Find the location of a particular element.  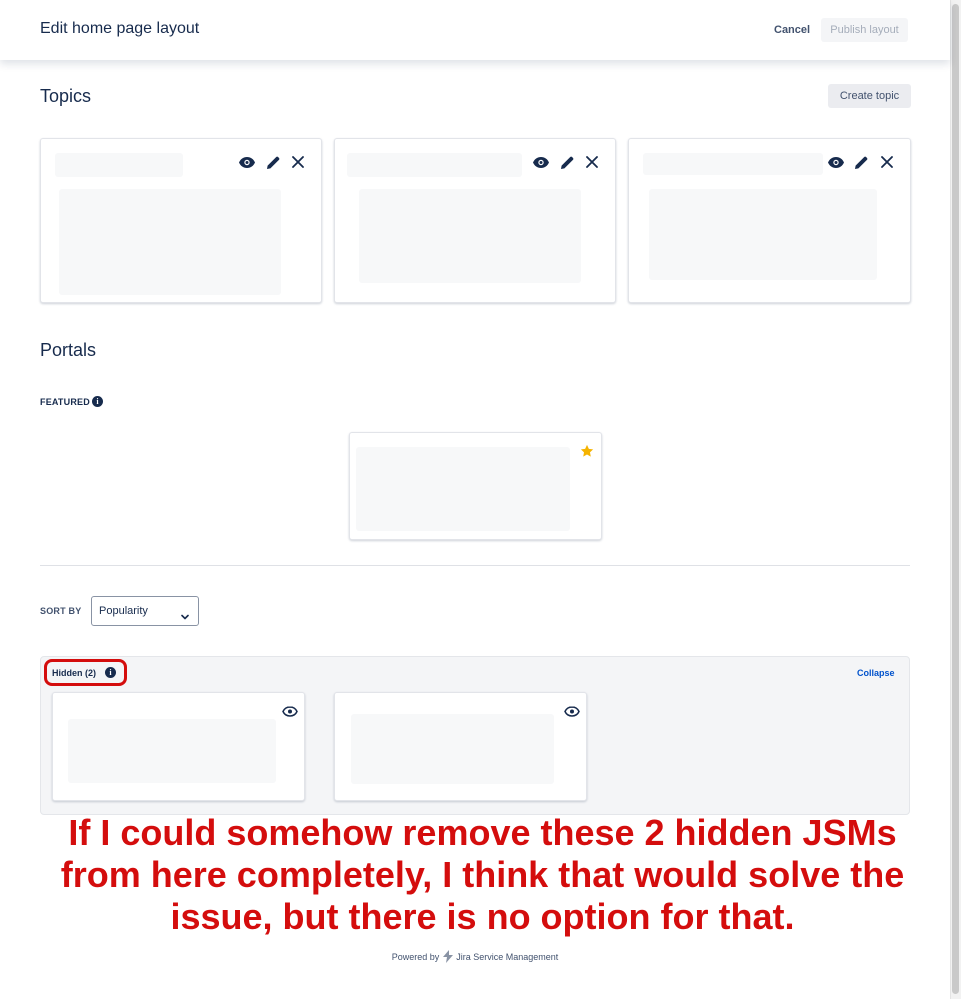

create-topic-button: Create topic is located at coordinates (869, 96).